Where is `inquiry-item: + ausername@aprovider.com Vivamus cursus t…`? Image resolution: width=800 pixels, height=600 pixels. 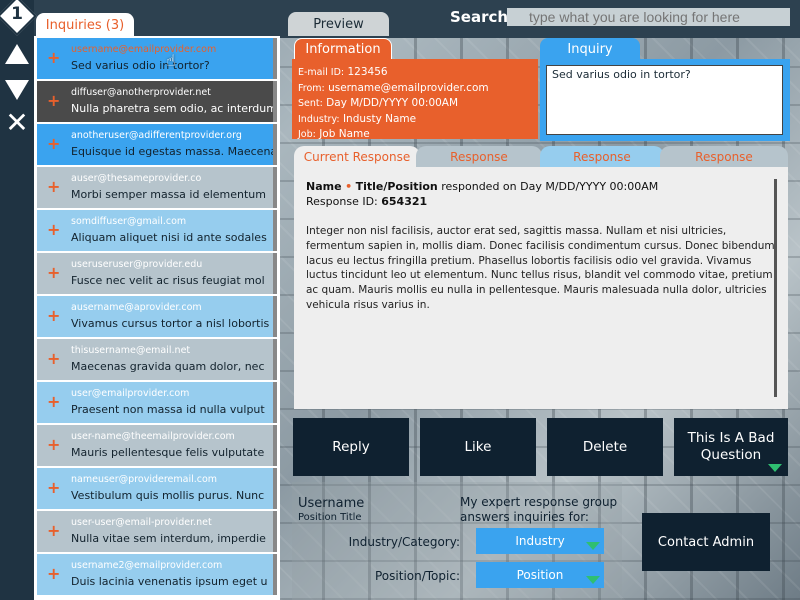
inquiry-item: + ausername@aprovider.com Vivamus cursus t… is located at coordinates (157, 316).